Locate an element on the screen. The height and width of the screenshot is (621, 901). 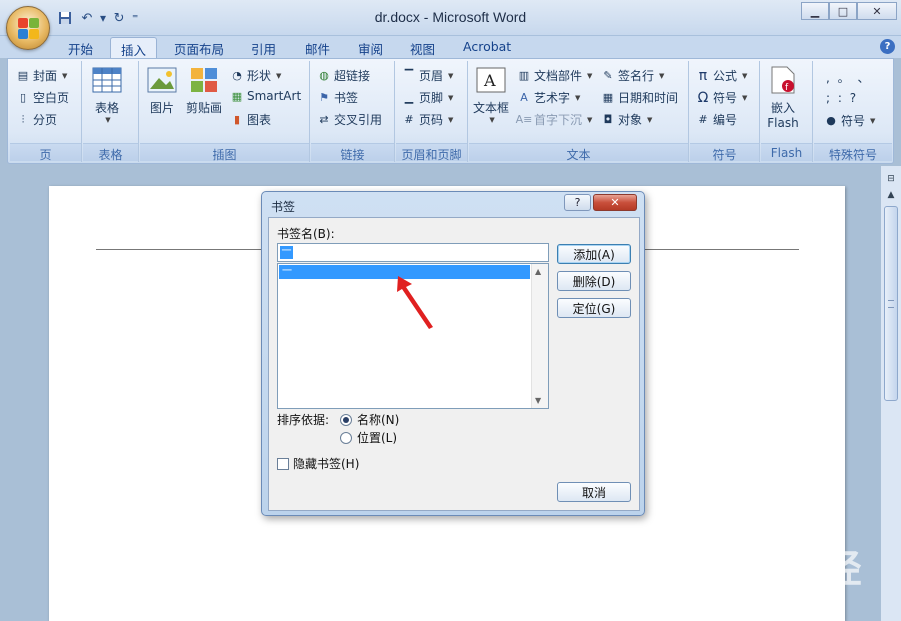
help-icon: ? is located at coordinates (887, 46).